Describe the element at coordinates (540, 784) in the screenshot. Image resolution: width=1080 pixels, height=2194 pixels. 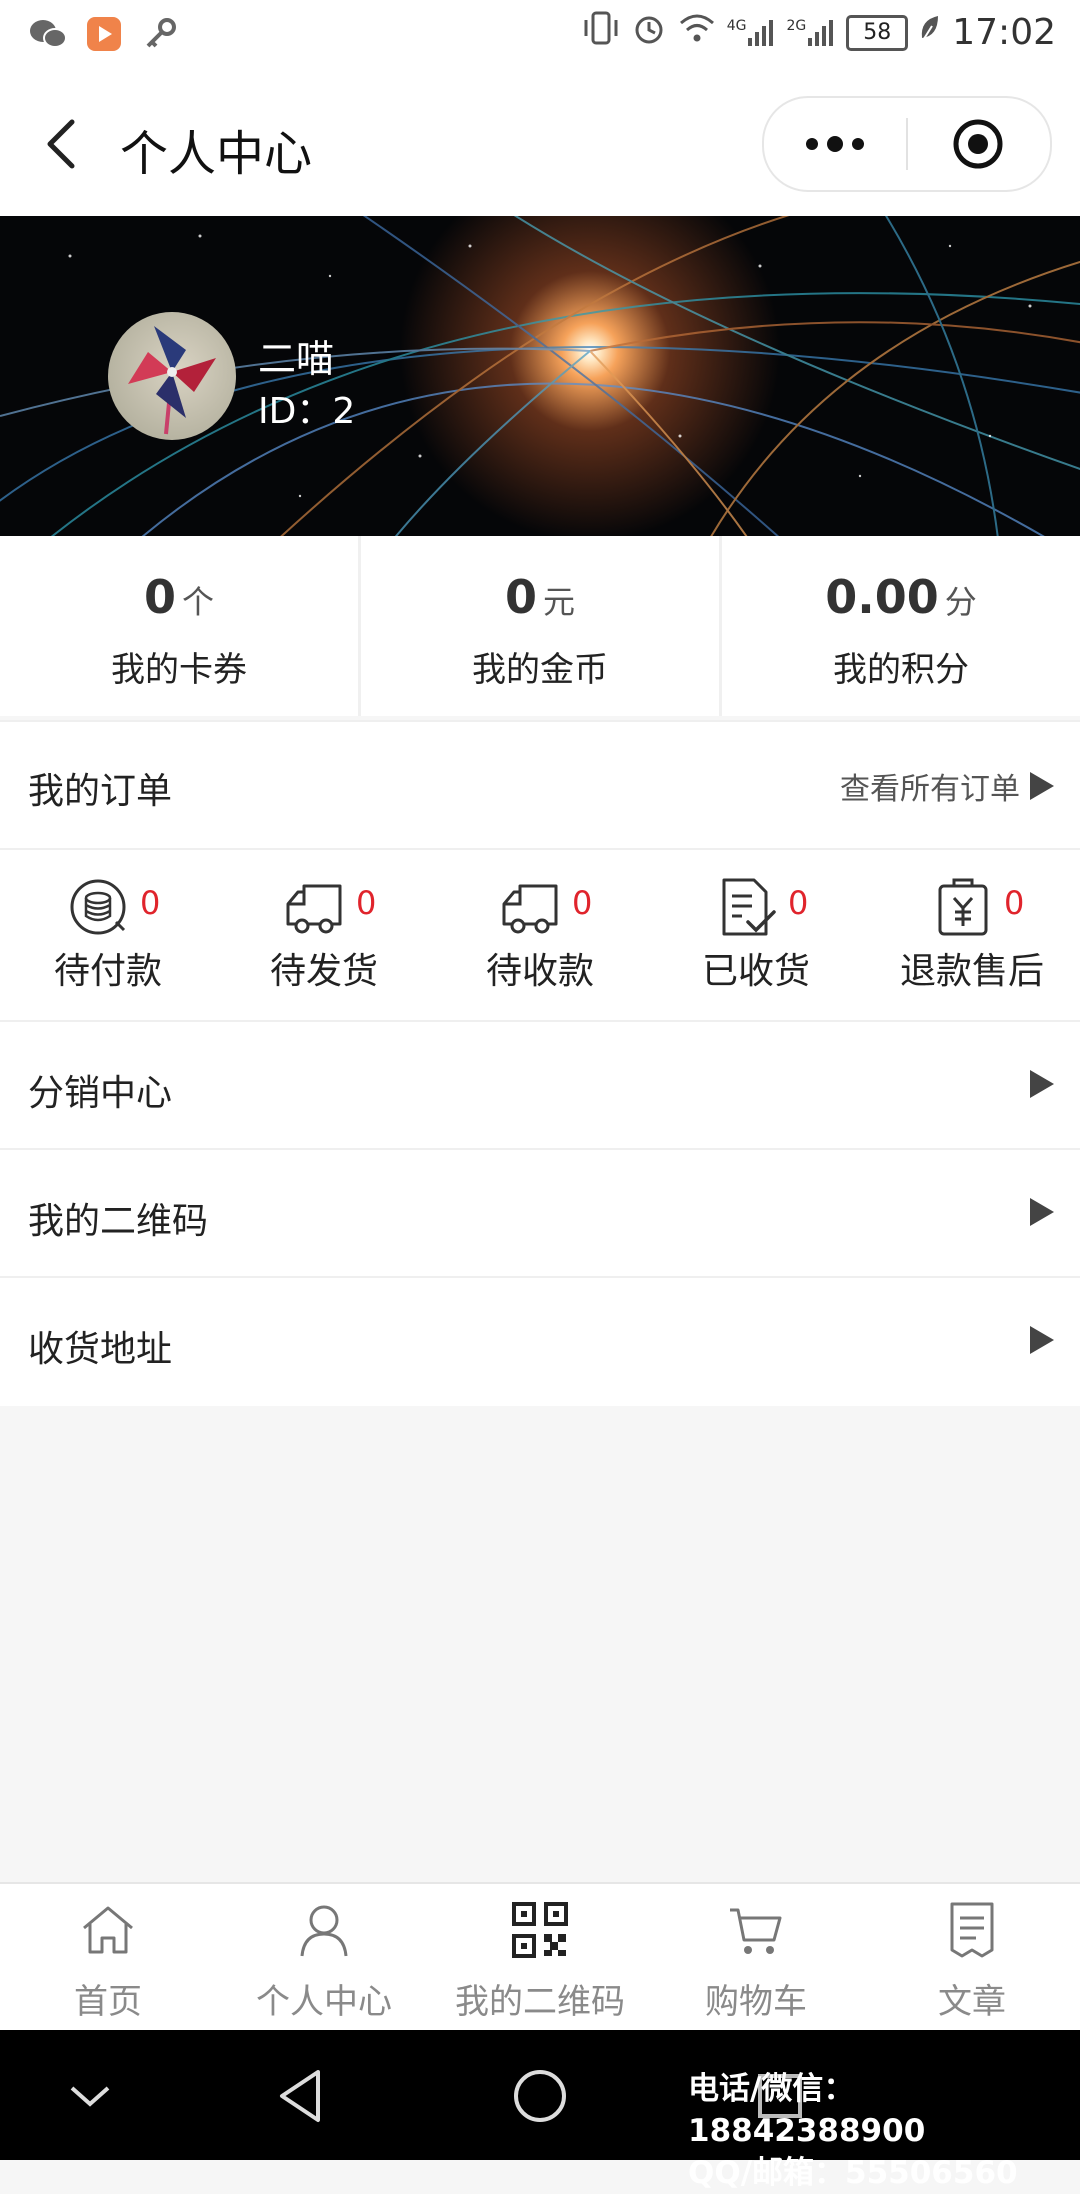
I see `my-orders-row: 我的订单 查看所有订单` at that location.